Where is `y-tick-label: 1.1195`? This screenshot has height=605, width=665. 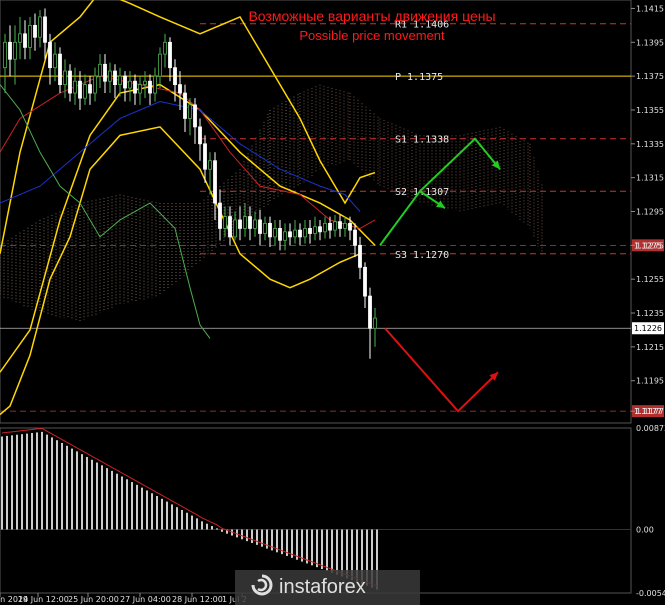 y-tick-label: 1.1195 is located at coordinates (650, 381).